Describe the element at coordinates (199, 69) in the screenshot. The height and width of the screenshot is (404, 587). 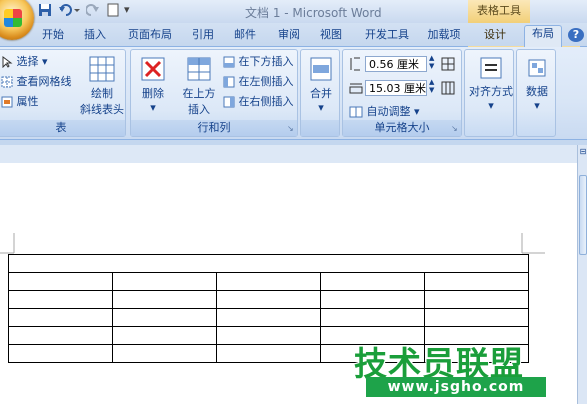
I see `insert-row-above-icon` at that location.